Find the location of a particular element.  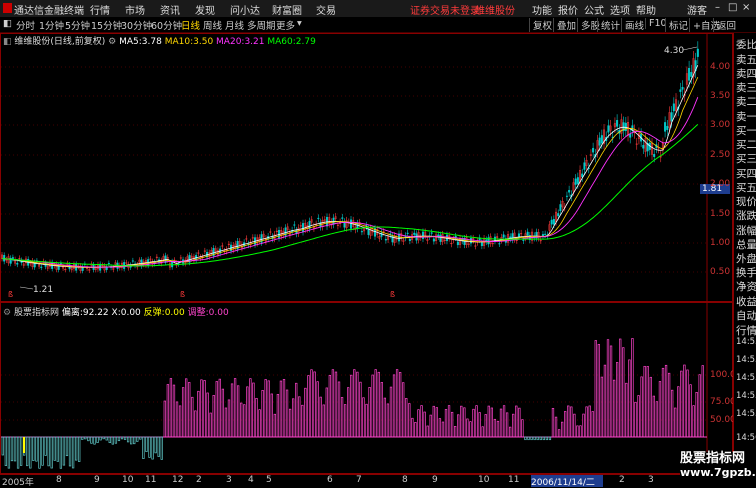

indicator-info-bar: ⚙ 股票指标网 偏离:92.22 X:0.00 反弹:0.00 调整:0.00 is located at coordinates (116, 311).